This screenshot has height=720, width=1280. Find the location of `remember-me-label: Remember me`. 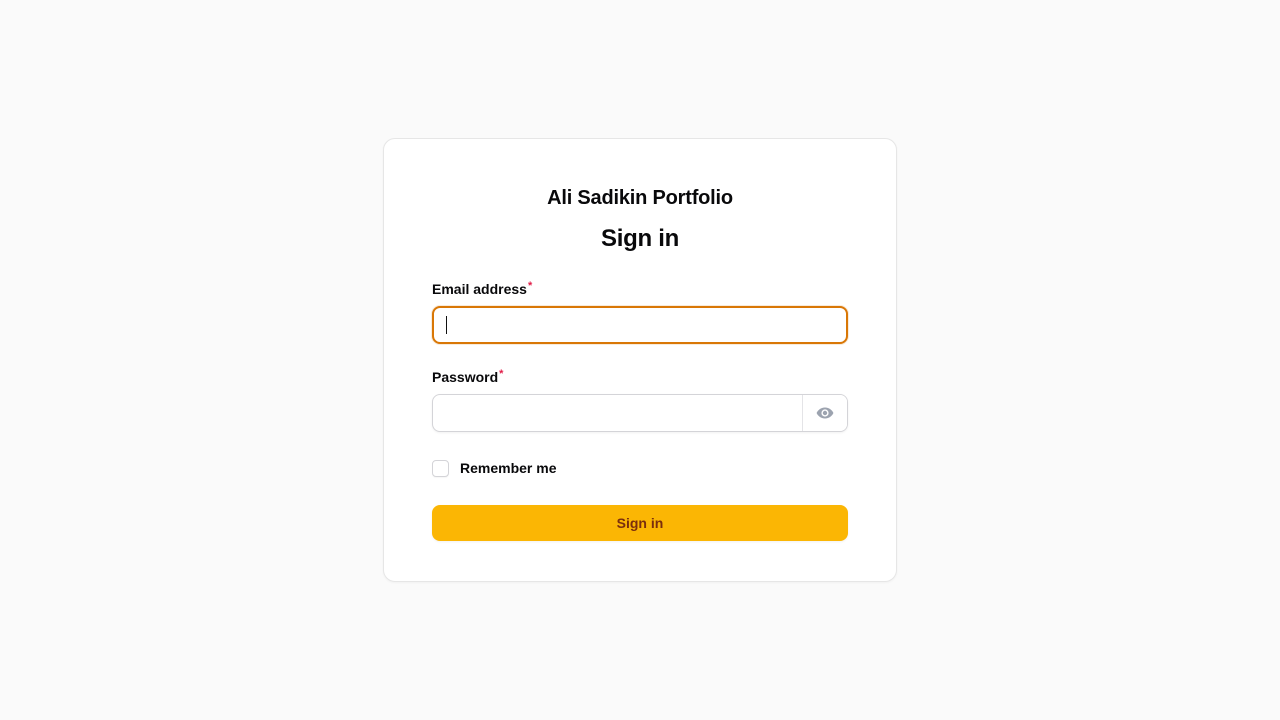

remember-me-label: Remember me is located at coordinates (508, 468).